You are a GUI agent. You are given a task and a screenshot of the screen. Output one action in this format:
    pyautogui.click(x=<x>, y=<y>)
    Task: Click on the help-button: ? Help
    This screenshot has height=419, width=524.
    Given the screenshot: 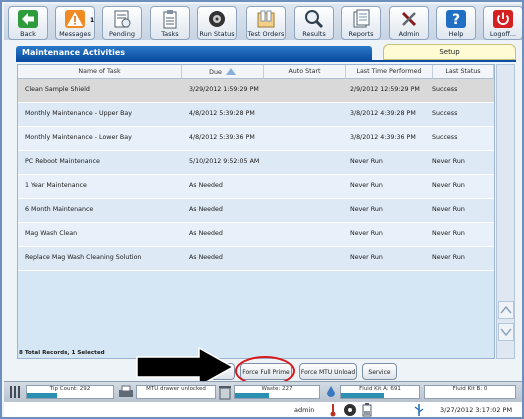 What is the action you would take?
    pyautogui.click(x=456, y=23)
    